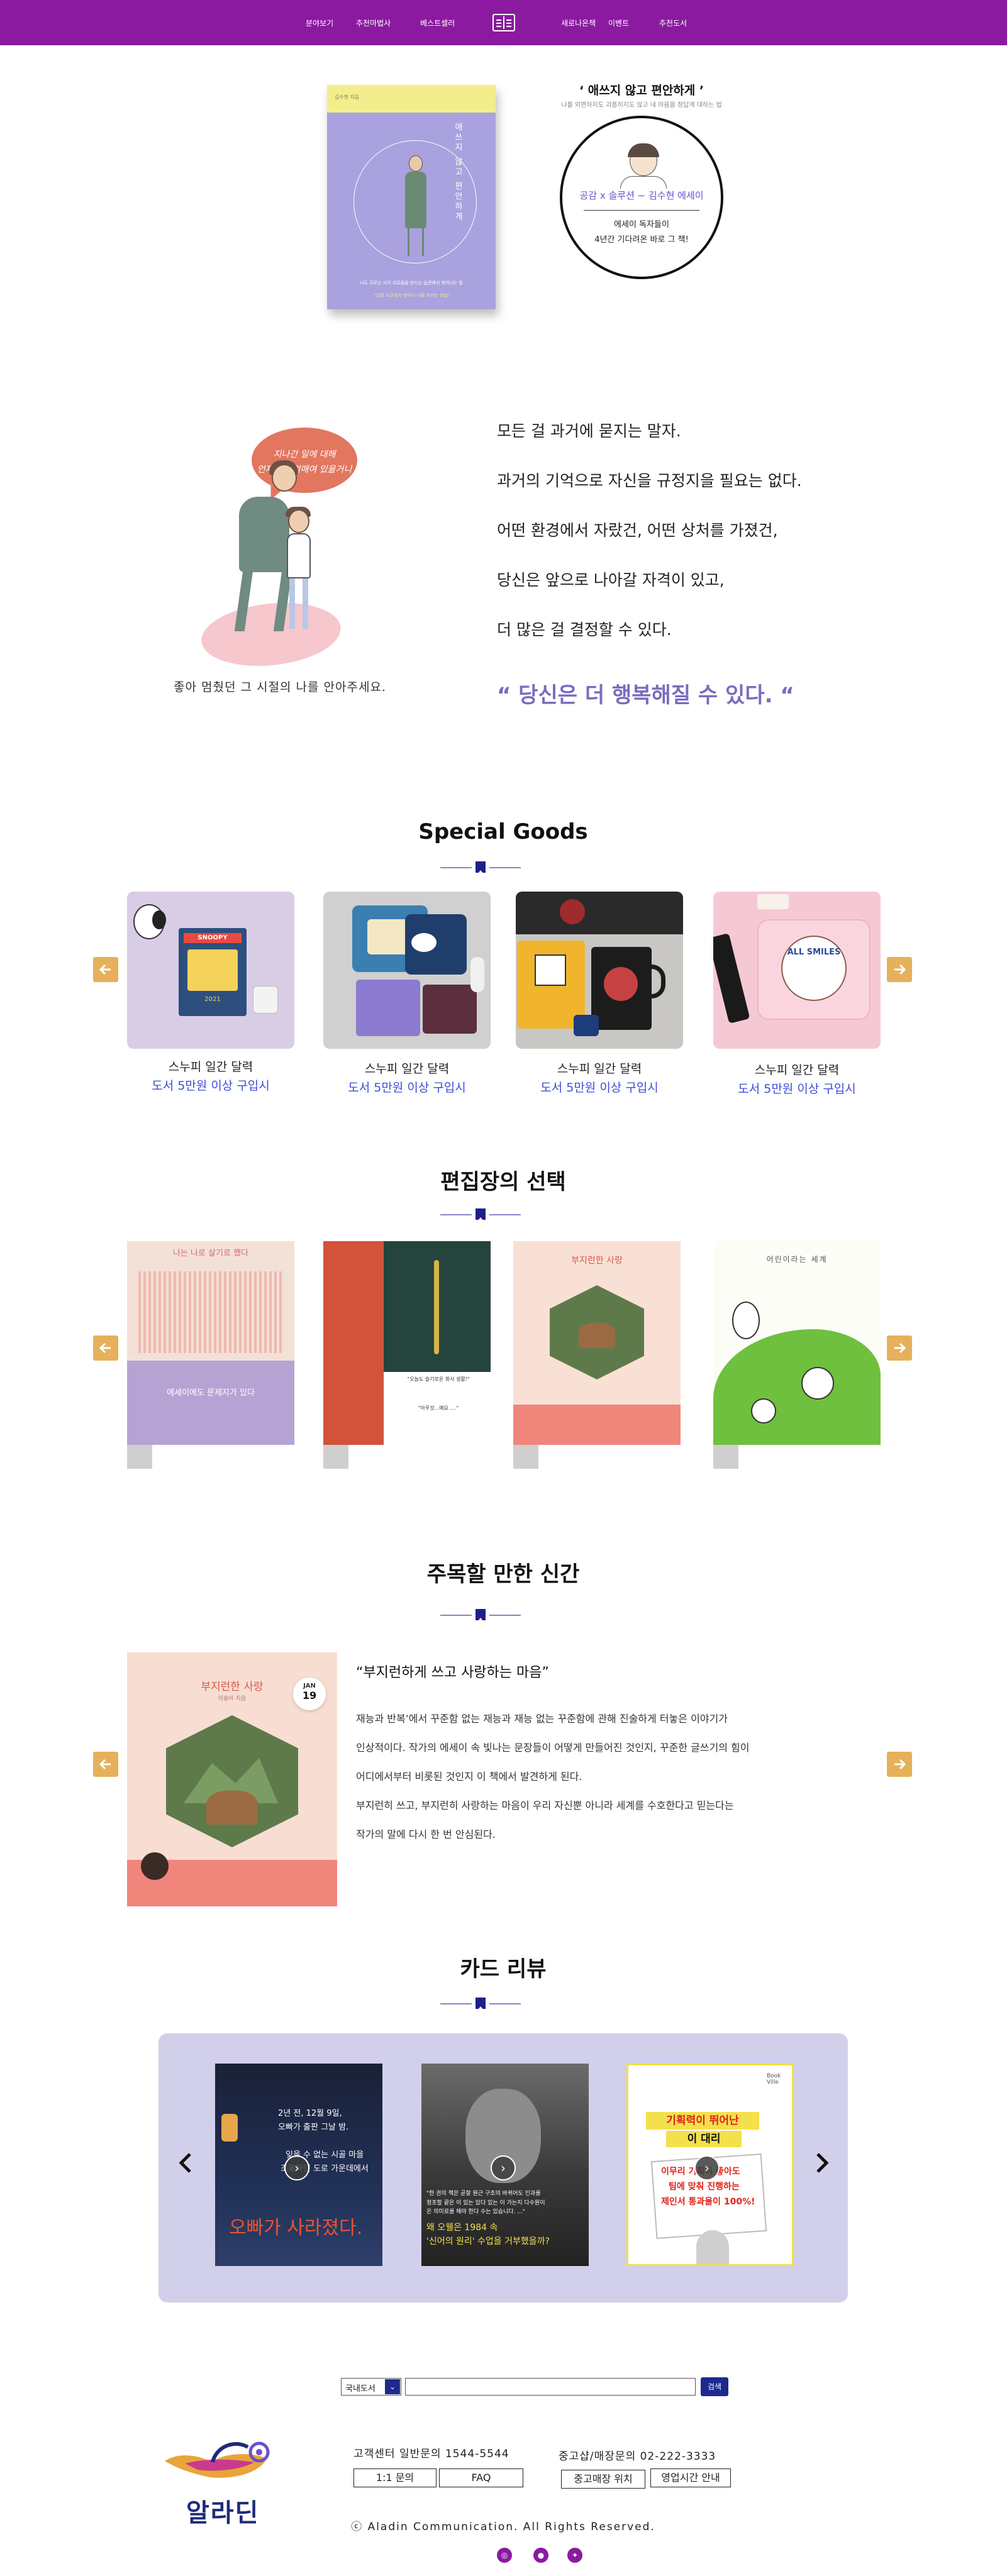 The height and width of the screenshot is (2576, 1007). Describe the element at coordinates (436, 1307) in the screenshot. I see `editor-book-2-pencil` at that location.